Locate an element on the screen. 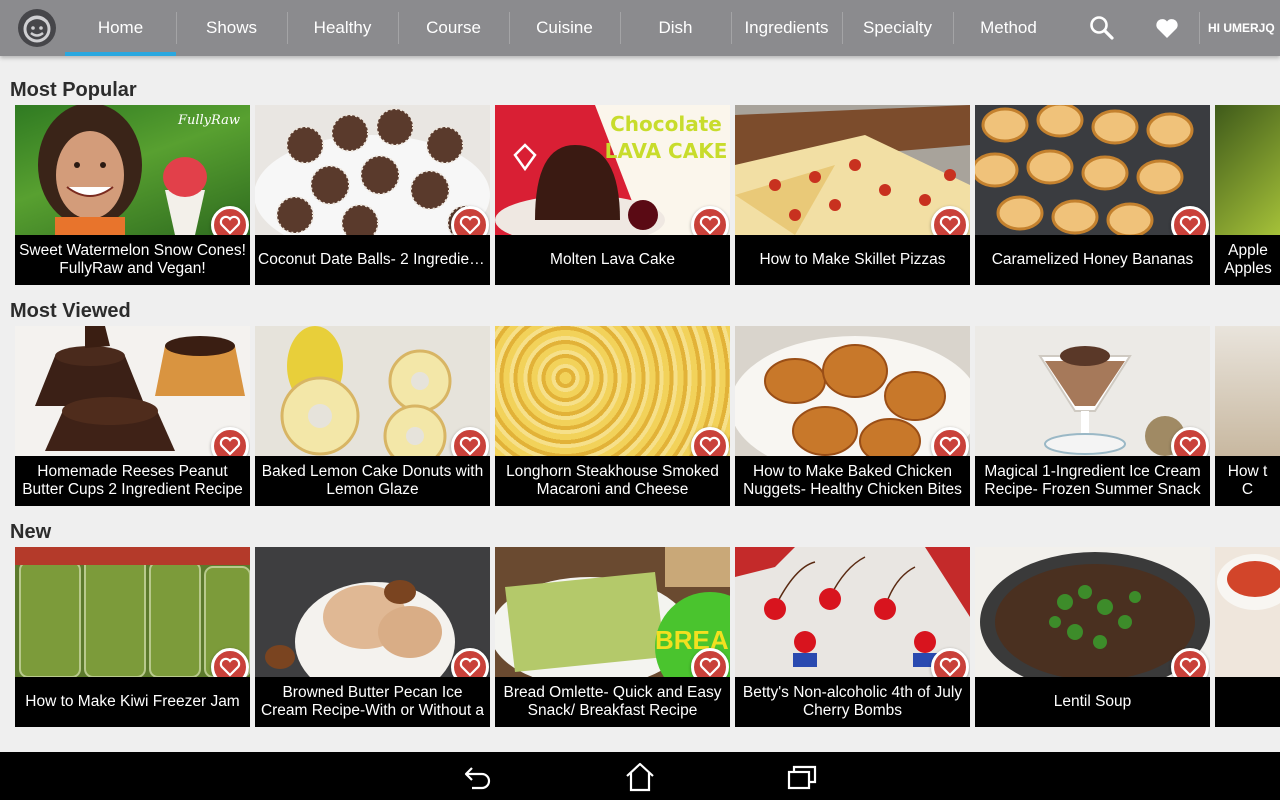 Image resolution: width=1280 pixels, height=800 pixels. recipe-card is located at coordinates (1247, 637).